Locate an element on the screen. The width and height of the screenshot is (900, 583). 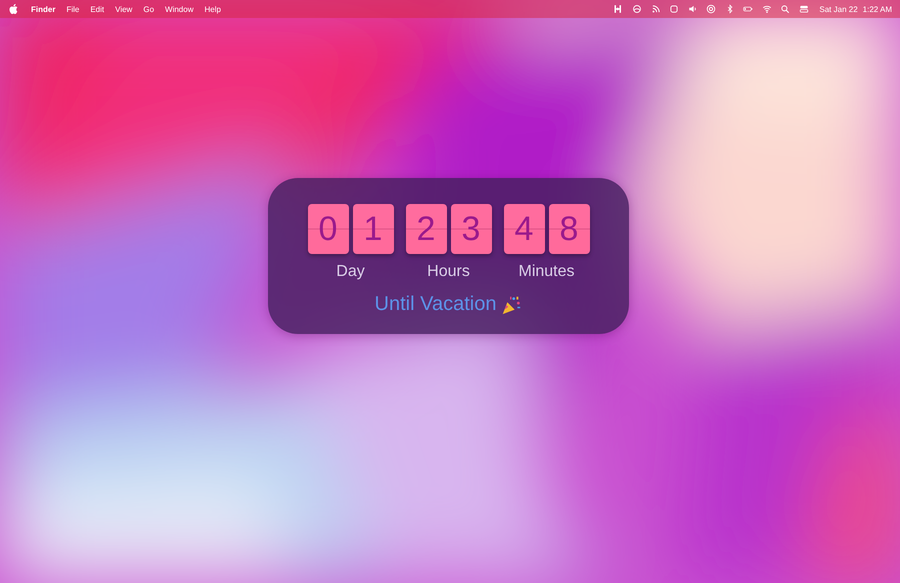
unit-label: Hours is located at coordinates (448, 272).